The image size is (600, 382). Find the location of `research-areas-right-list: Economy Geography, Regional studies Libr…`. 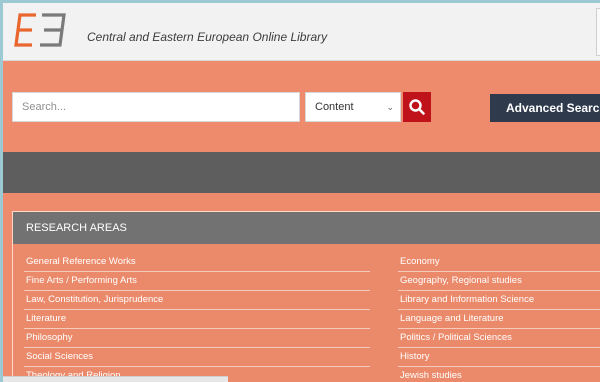

research-areas-right-list: Economy Geography, Regional studies Libr… is located at coordinates (499, 317).